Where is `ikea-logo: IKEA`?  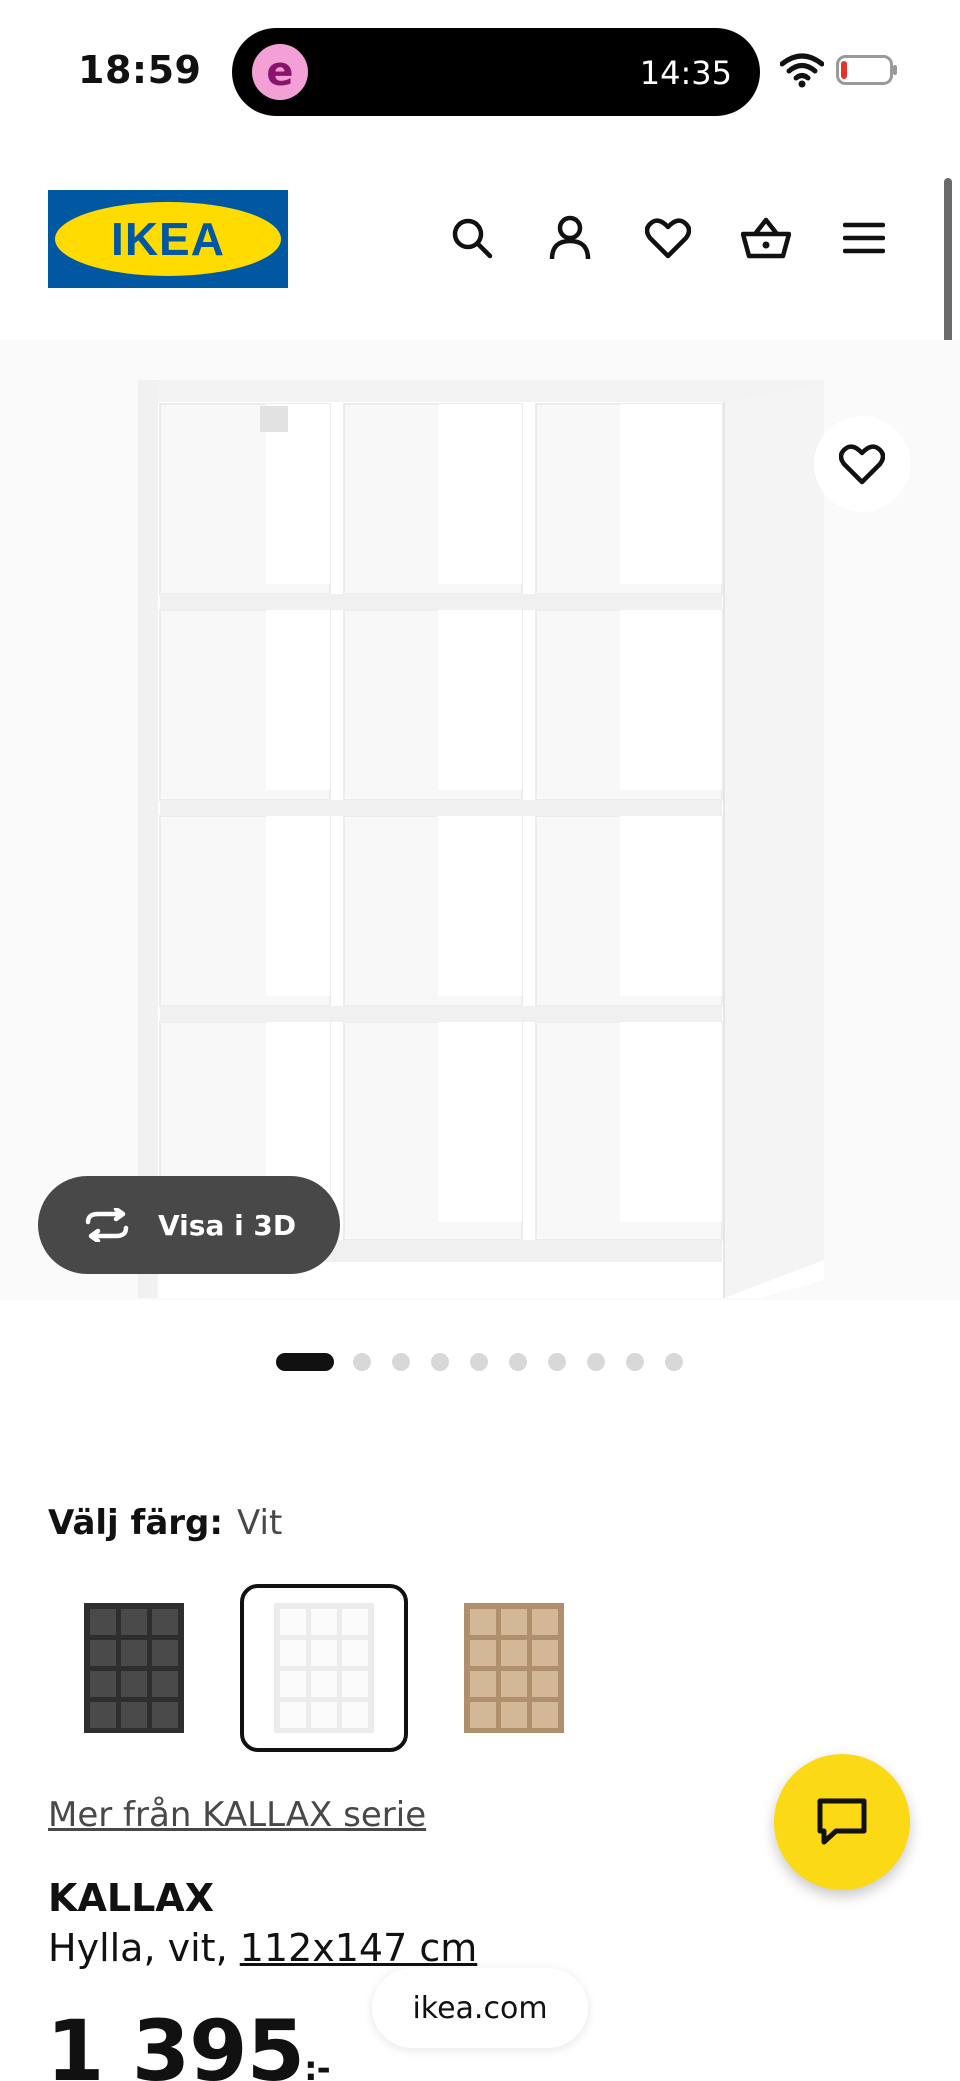 ikea-logo: IKEA is located at coordinates (168, 239).